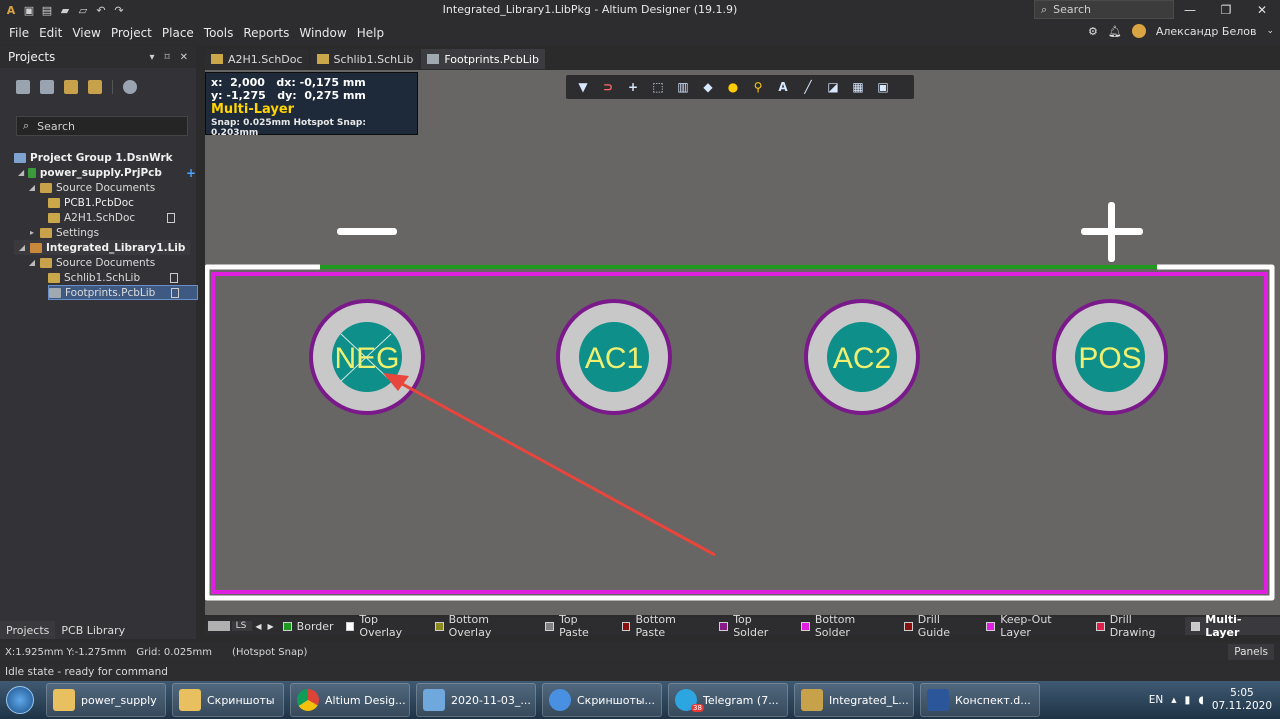 The height and width of the screenshot is (719, 1280). What do you see at coordinates (1251, 652) in the screenshot?
I see `panels-button: Panels` at bounding box center [1251, 652].